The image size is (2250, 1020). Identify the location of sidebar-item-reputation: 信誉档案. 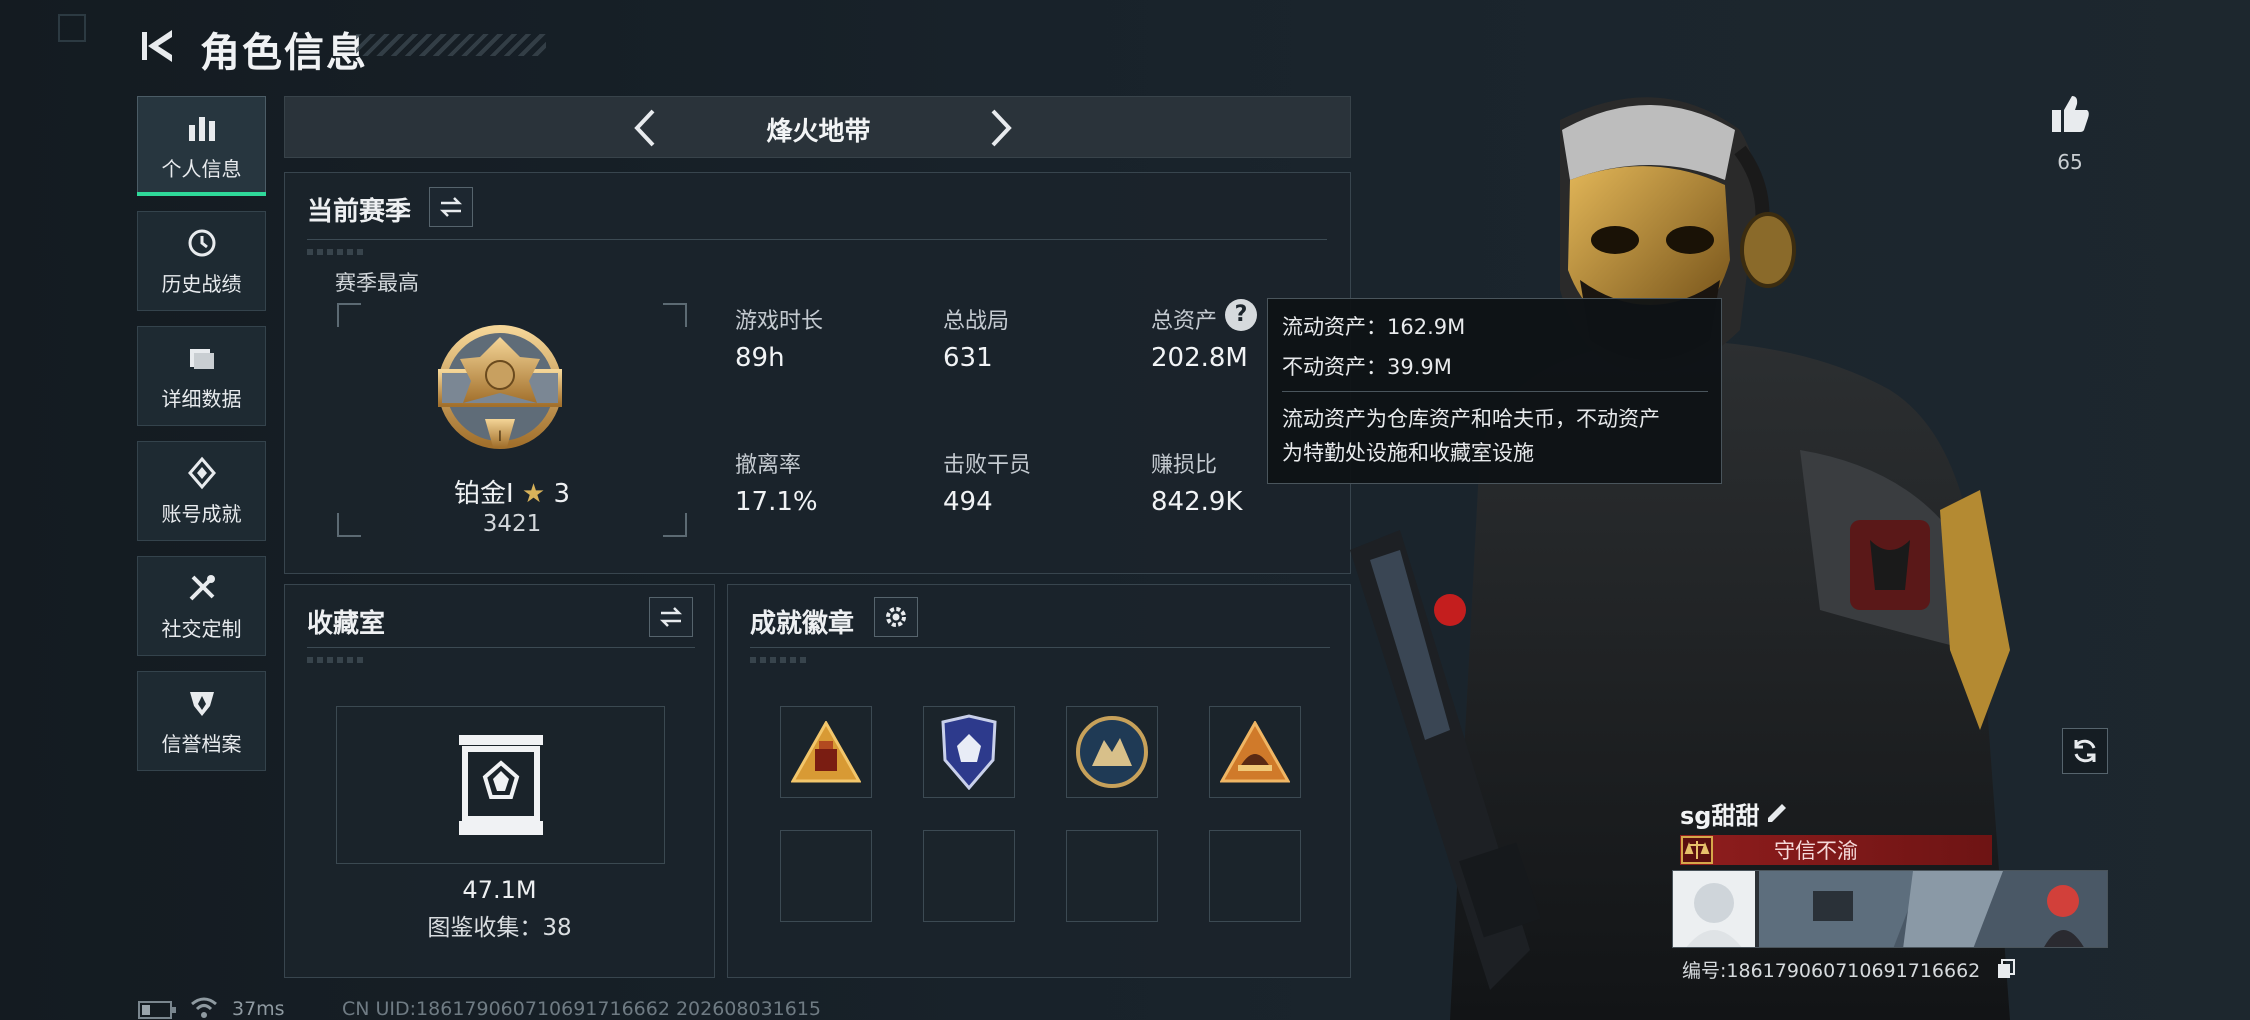
(201, 721).